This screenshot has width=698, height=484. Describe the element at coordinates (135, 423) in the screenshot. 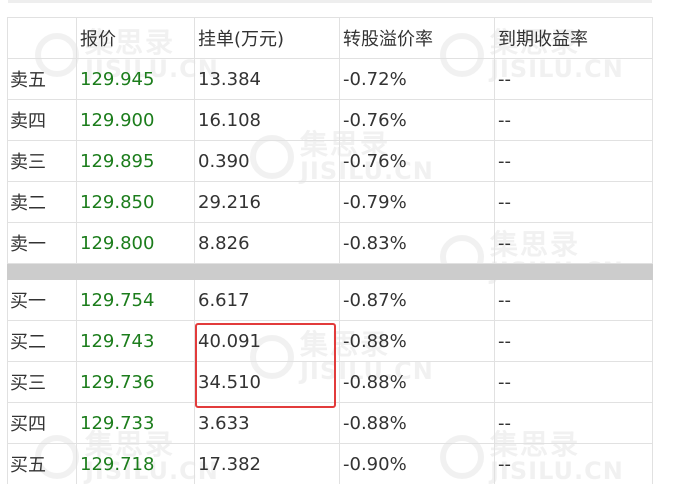

I see `price-cell: 129.733` at that location.